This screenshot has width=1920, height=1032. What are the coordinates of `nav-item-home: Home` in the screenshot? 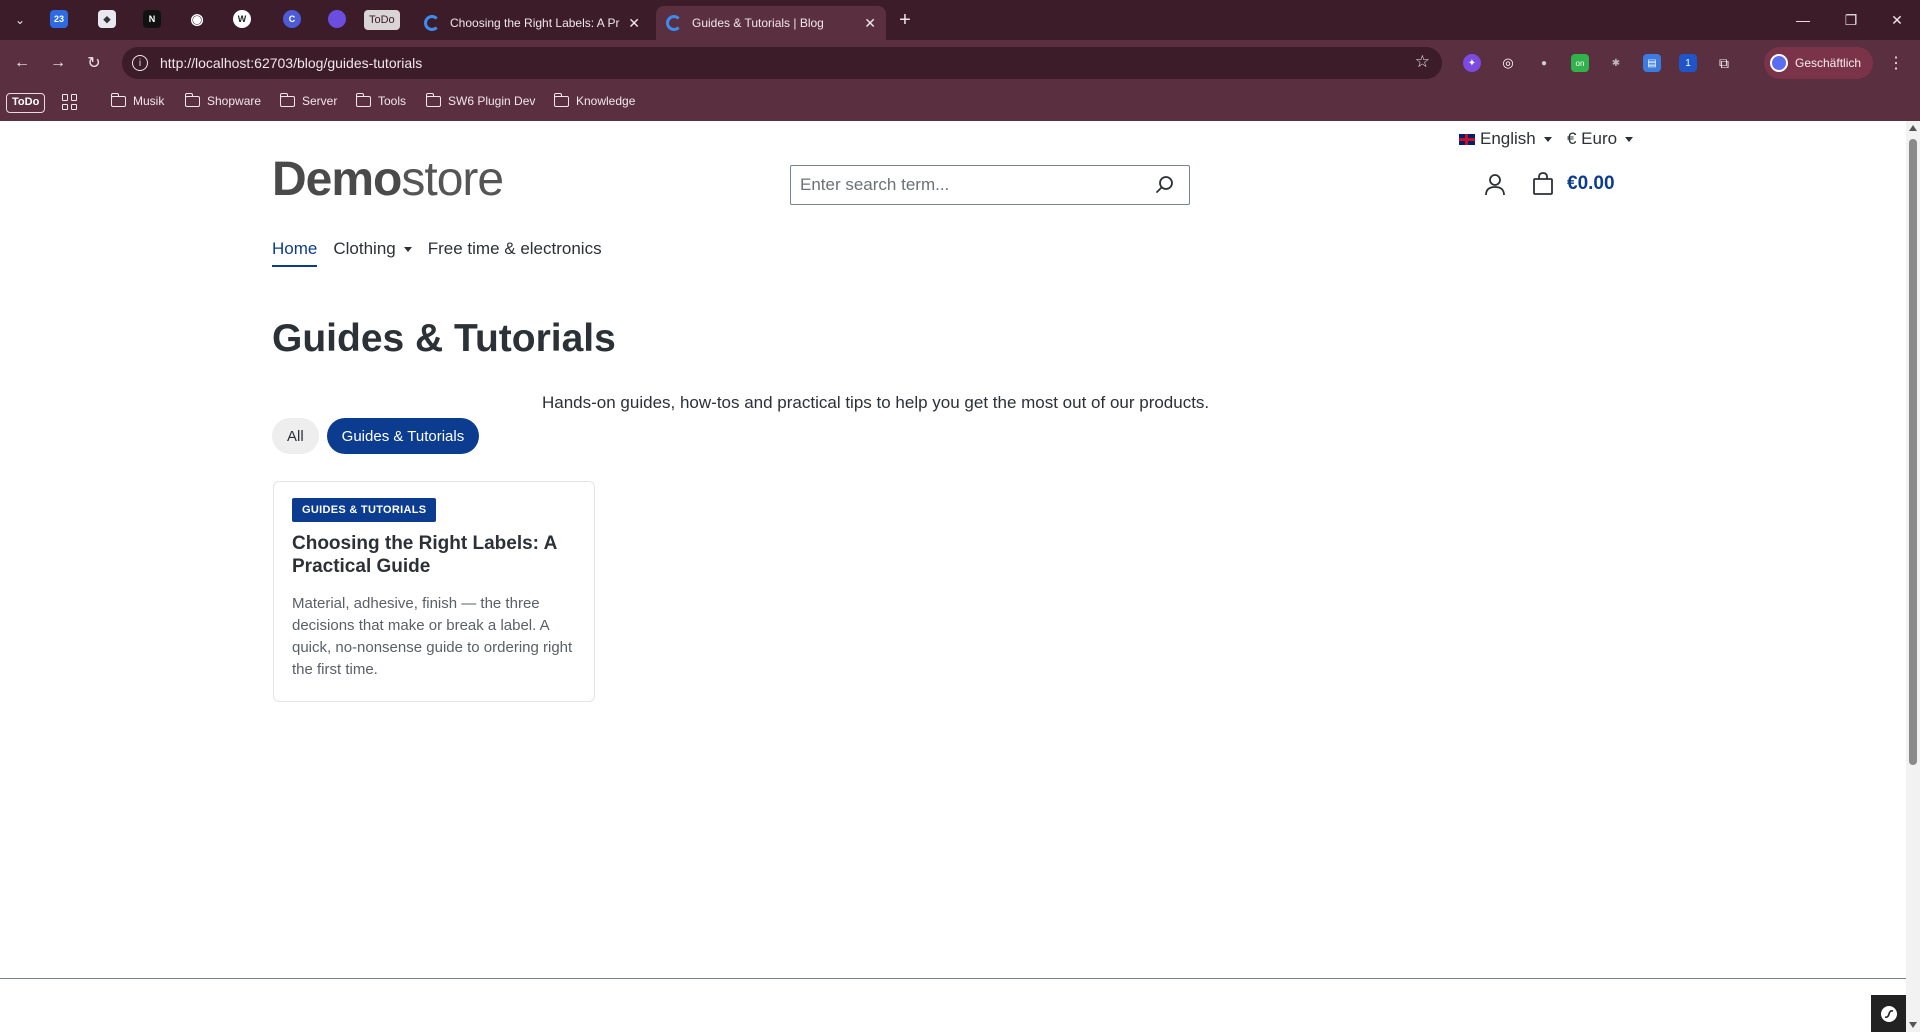 It's located at (295, 253).